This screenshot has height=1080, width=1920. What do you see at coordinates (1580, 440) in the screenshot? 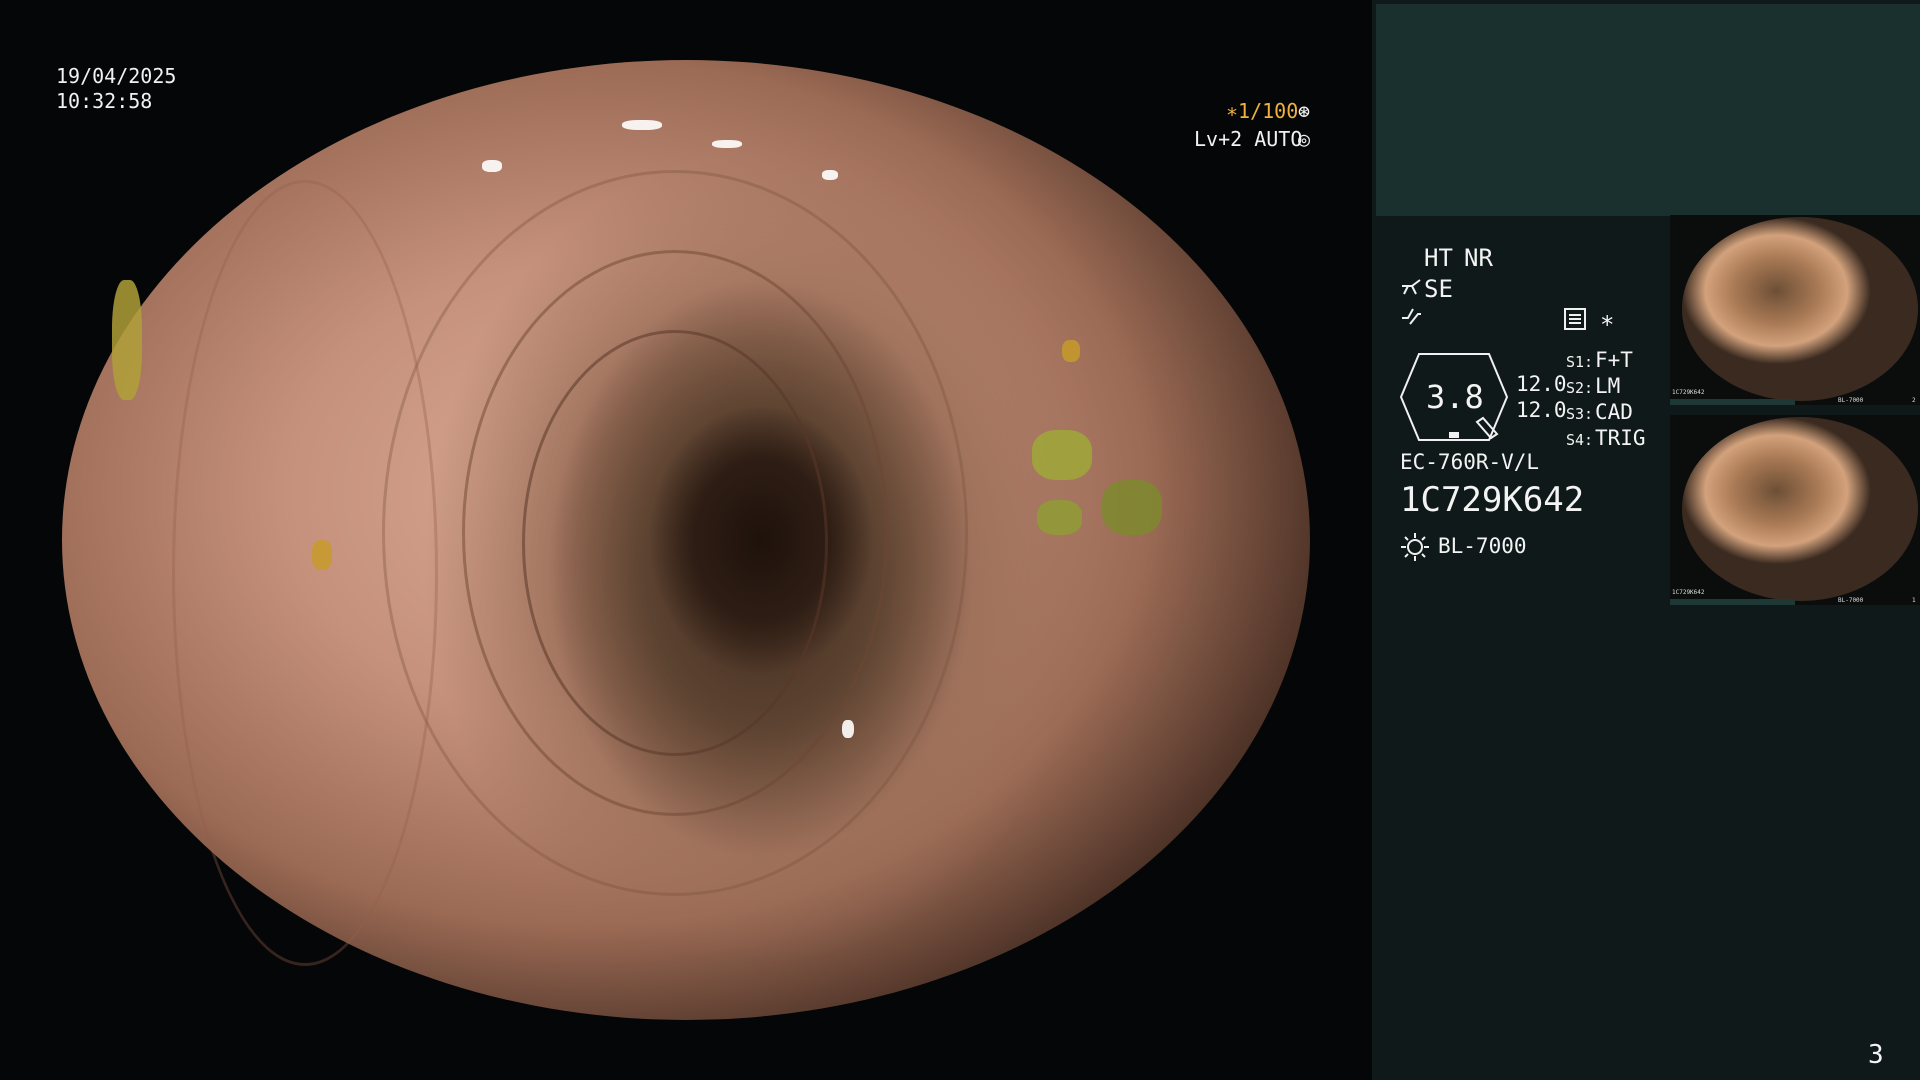
I see `s4-key: S4:` at bounding box center [1580, 440].